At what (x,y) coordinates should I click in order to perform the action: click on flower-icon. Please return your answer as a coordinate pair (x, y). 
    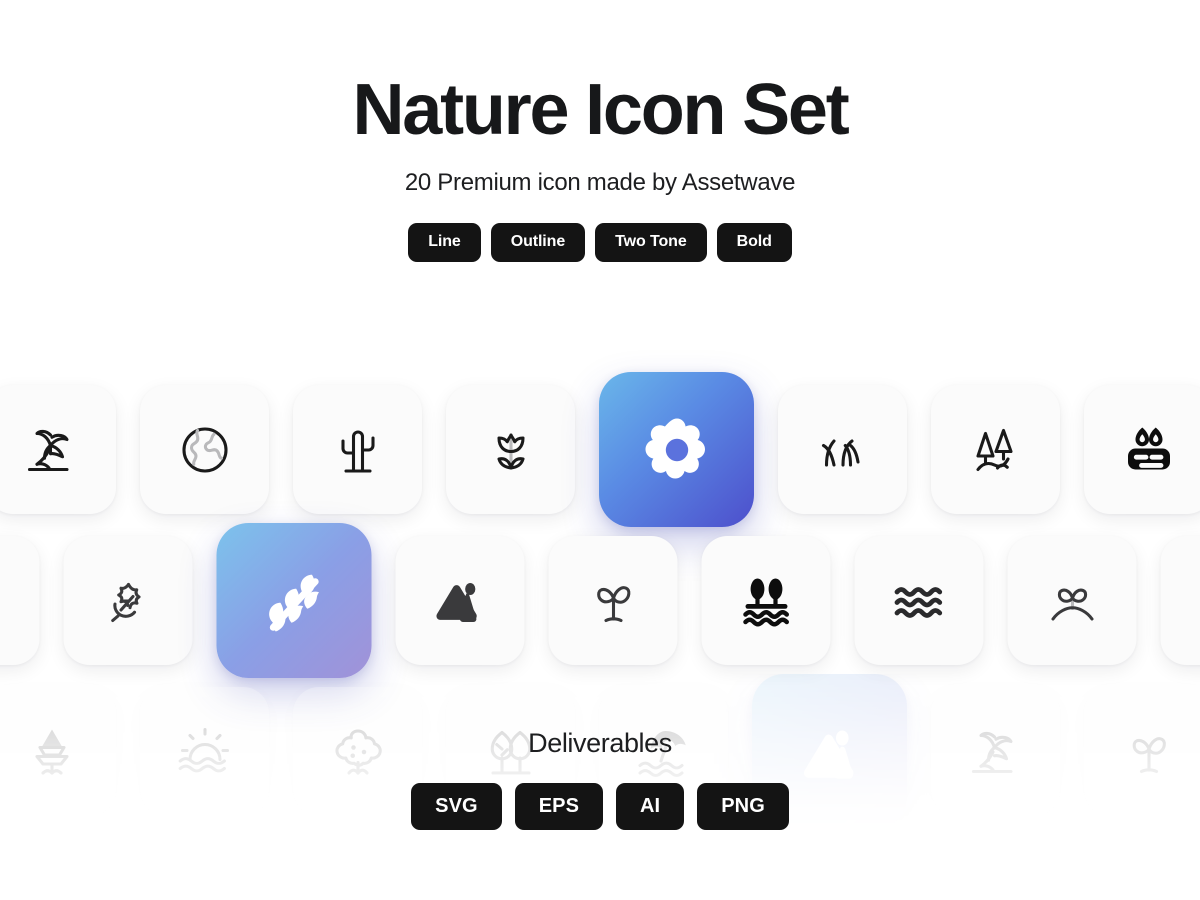
    Looking at the image, I should click on (677, 450).